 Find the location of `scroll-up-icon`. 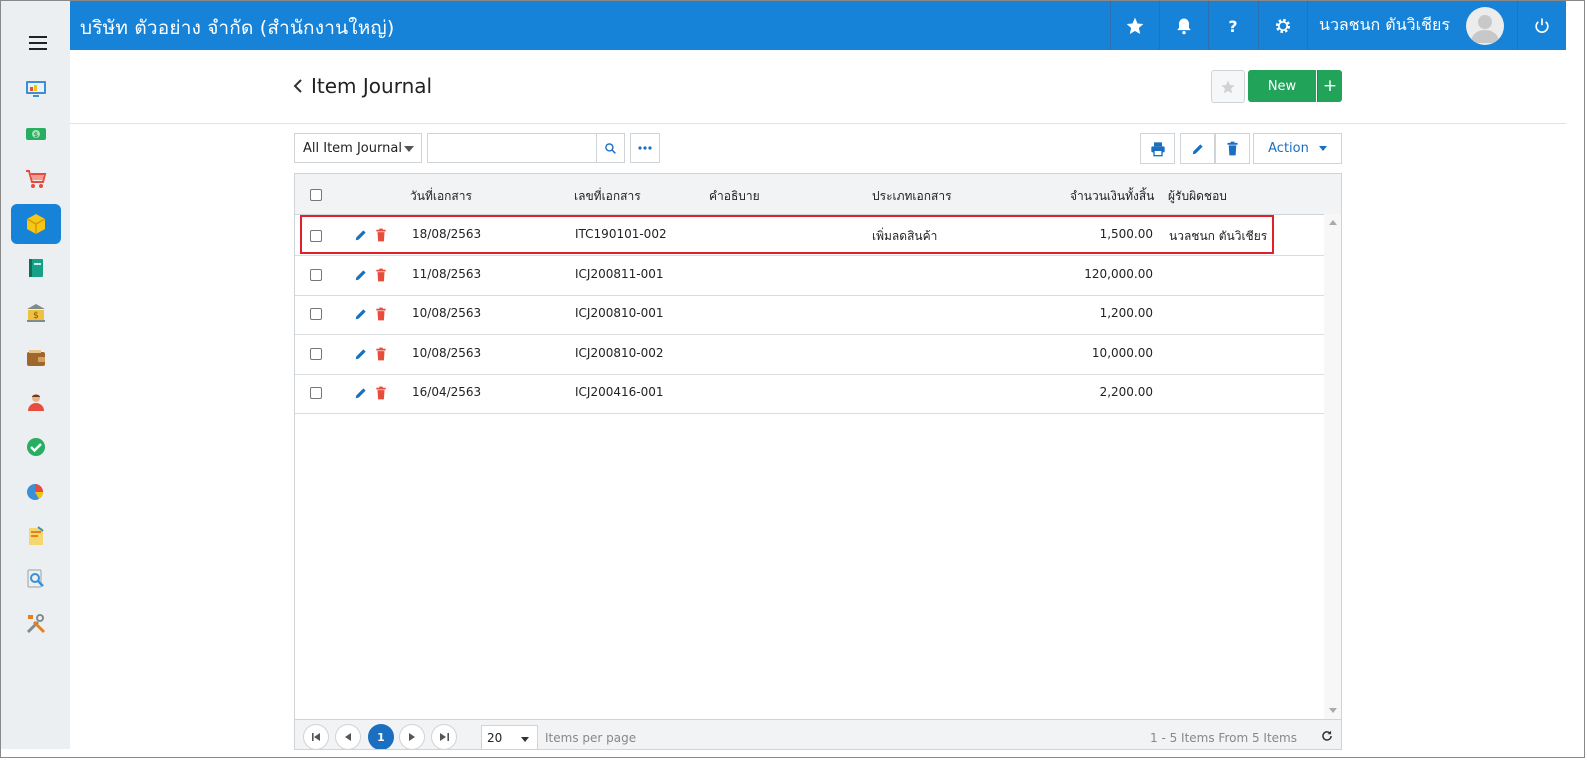

scroll-up-icon is located at coordinates (1333, 222).